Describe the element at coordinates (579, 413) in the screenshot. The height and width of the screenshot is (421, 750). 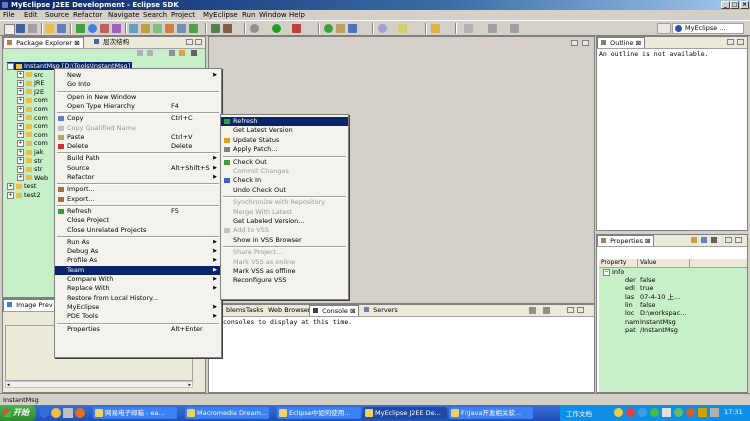
I see `tray-label: 工作文档` at that location.